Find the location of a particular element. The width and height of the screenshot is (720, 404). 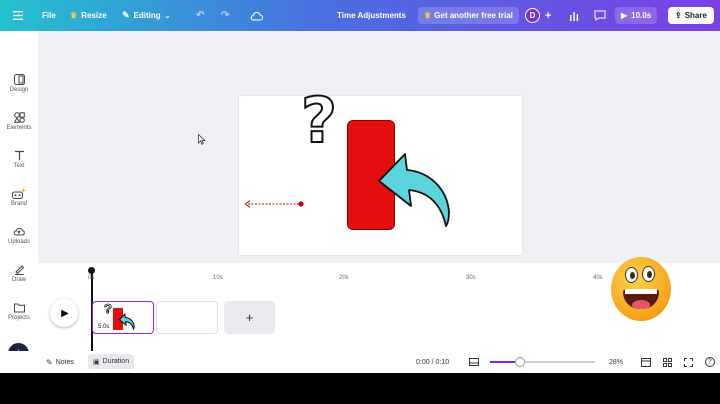

duration-button: ▣ Duration is located at coordinates (111, 361).